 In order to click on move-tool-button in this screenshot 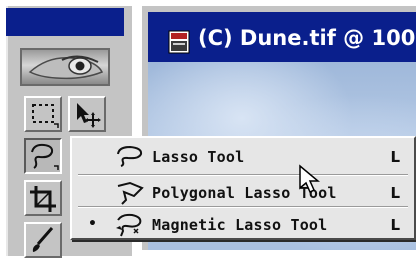, I will do `click(87, 114)`.